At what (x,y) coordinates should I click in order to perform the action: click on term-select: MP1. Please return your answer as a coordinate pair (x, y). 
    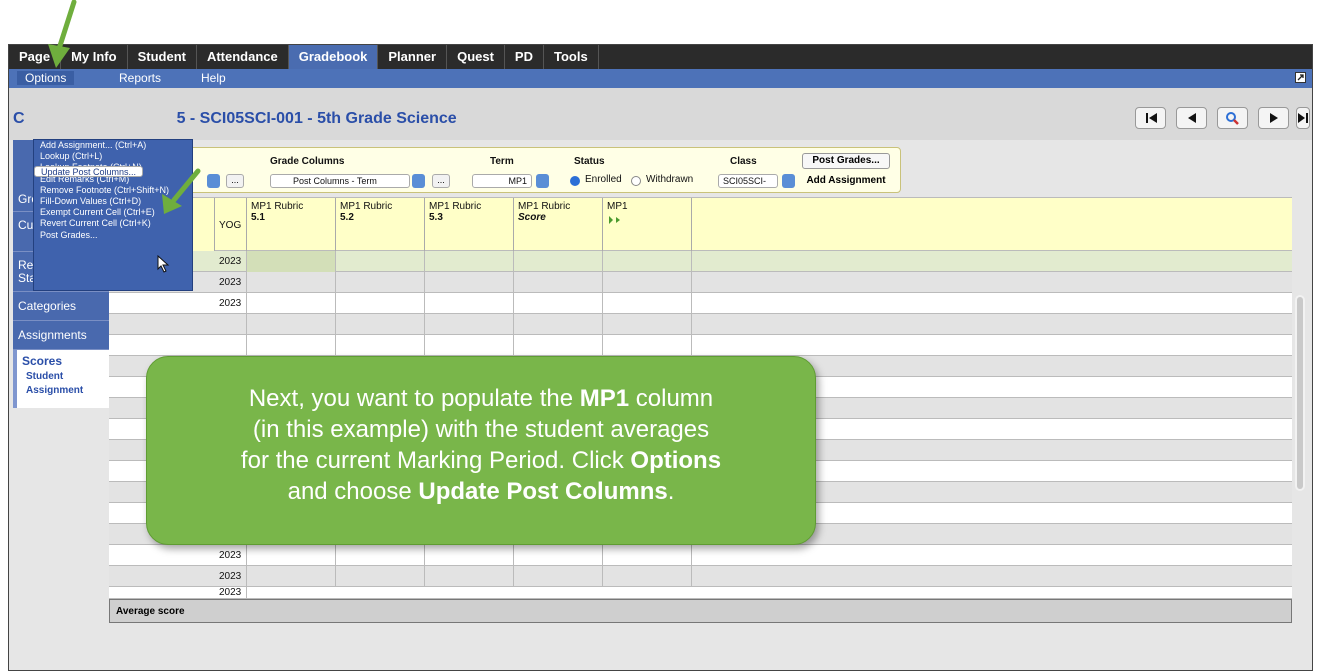
    Looking at the image, I should click on (502, 181).